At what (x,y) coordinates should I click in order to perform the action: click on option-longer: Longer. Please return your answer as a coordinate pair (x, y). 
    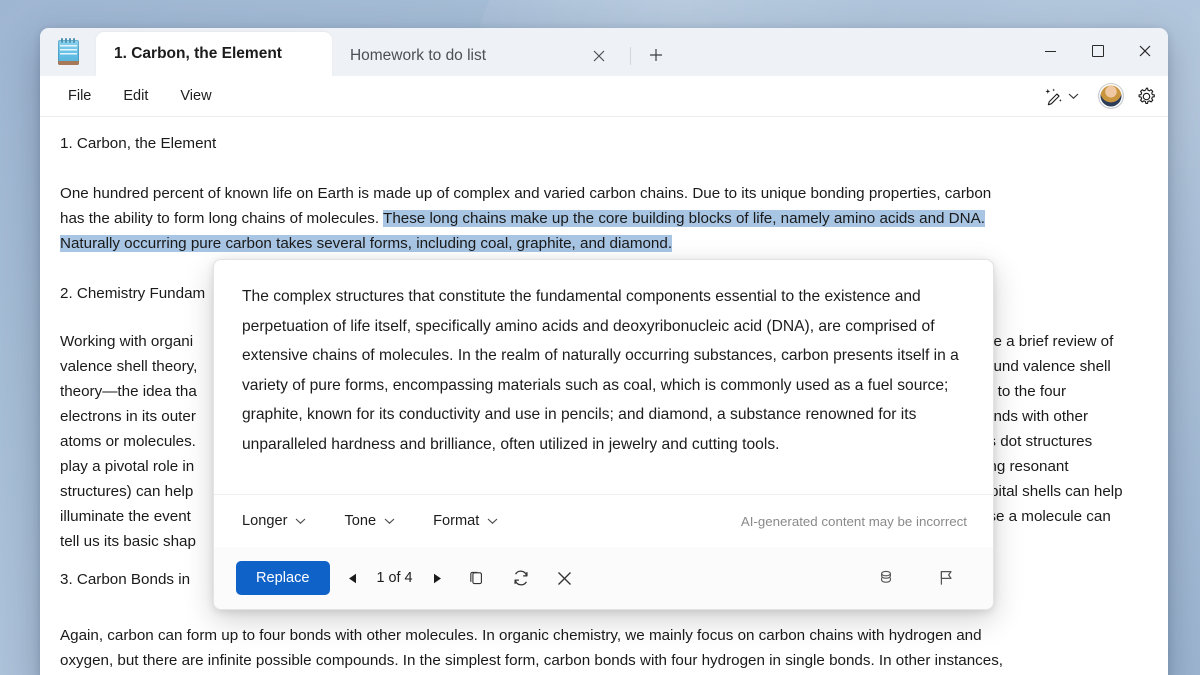
    Looking at the image, I should click on (274, 521).